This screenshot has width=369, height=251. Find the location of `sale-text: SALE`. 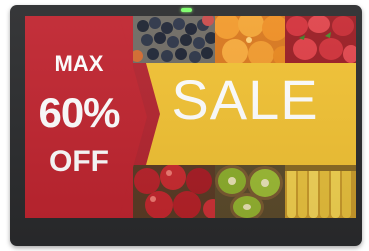

sale-text: SALE is located at coordinates (245, 99).